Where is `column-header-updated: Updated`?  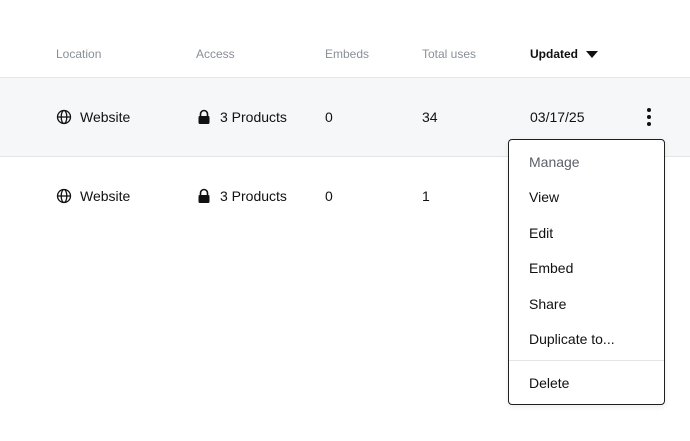 column-header-updated: Updated is located at coordinates (564, 54).